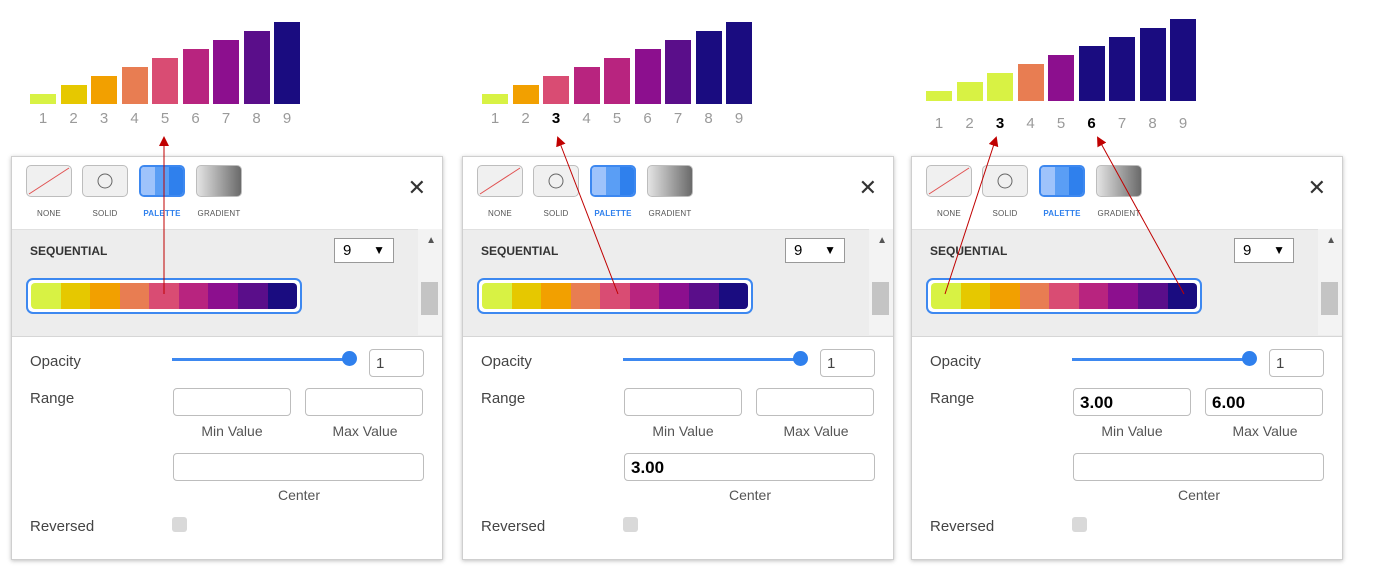  I want to click on palette-cells, so click(615, 296).